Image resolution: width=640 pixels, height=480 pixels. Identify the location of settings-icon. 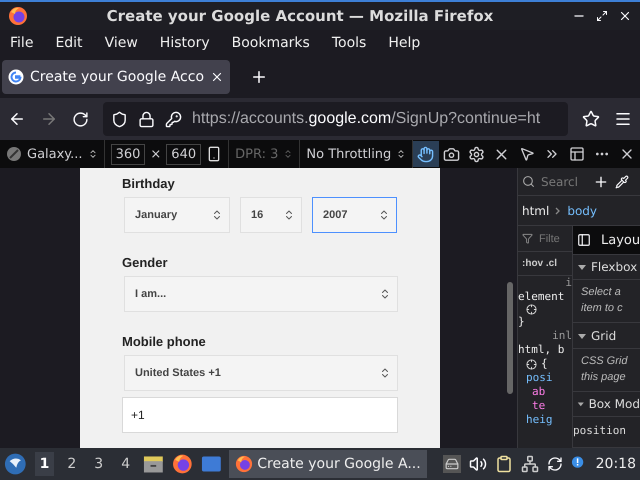
(476, 154).